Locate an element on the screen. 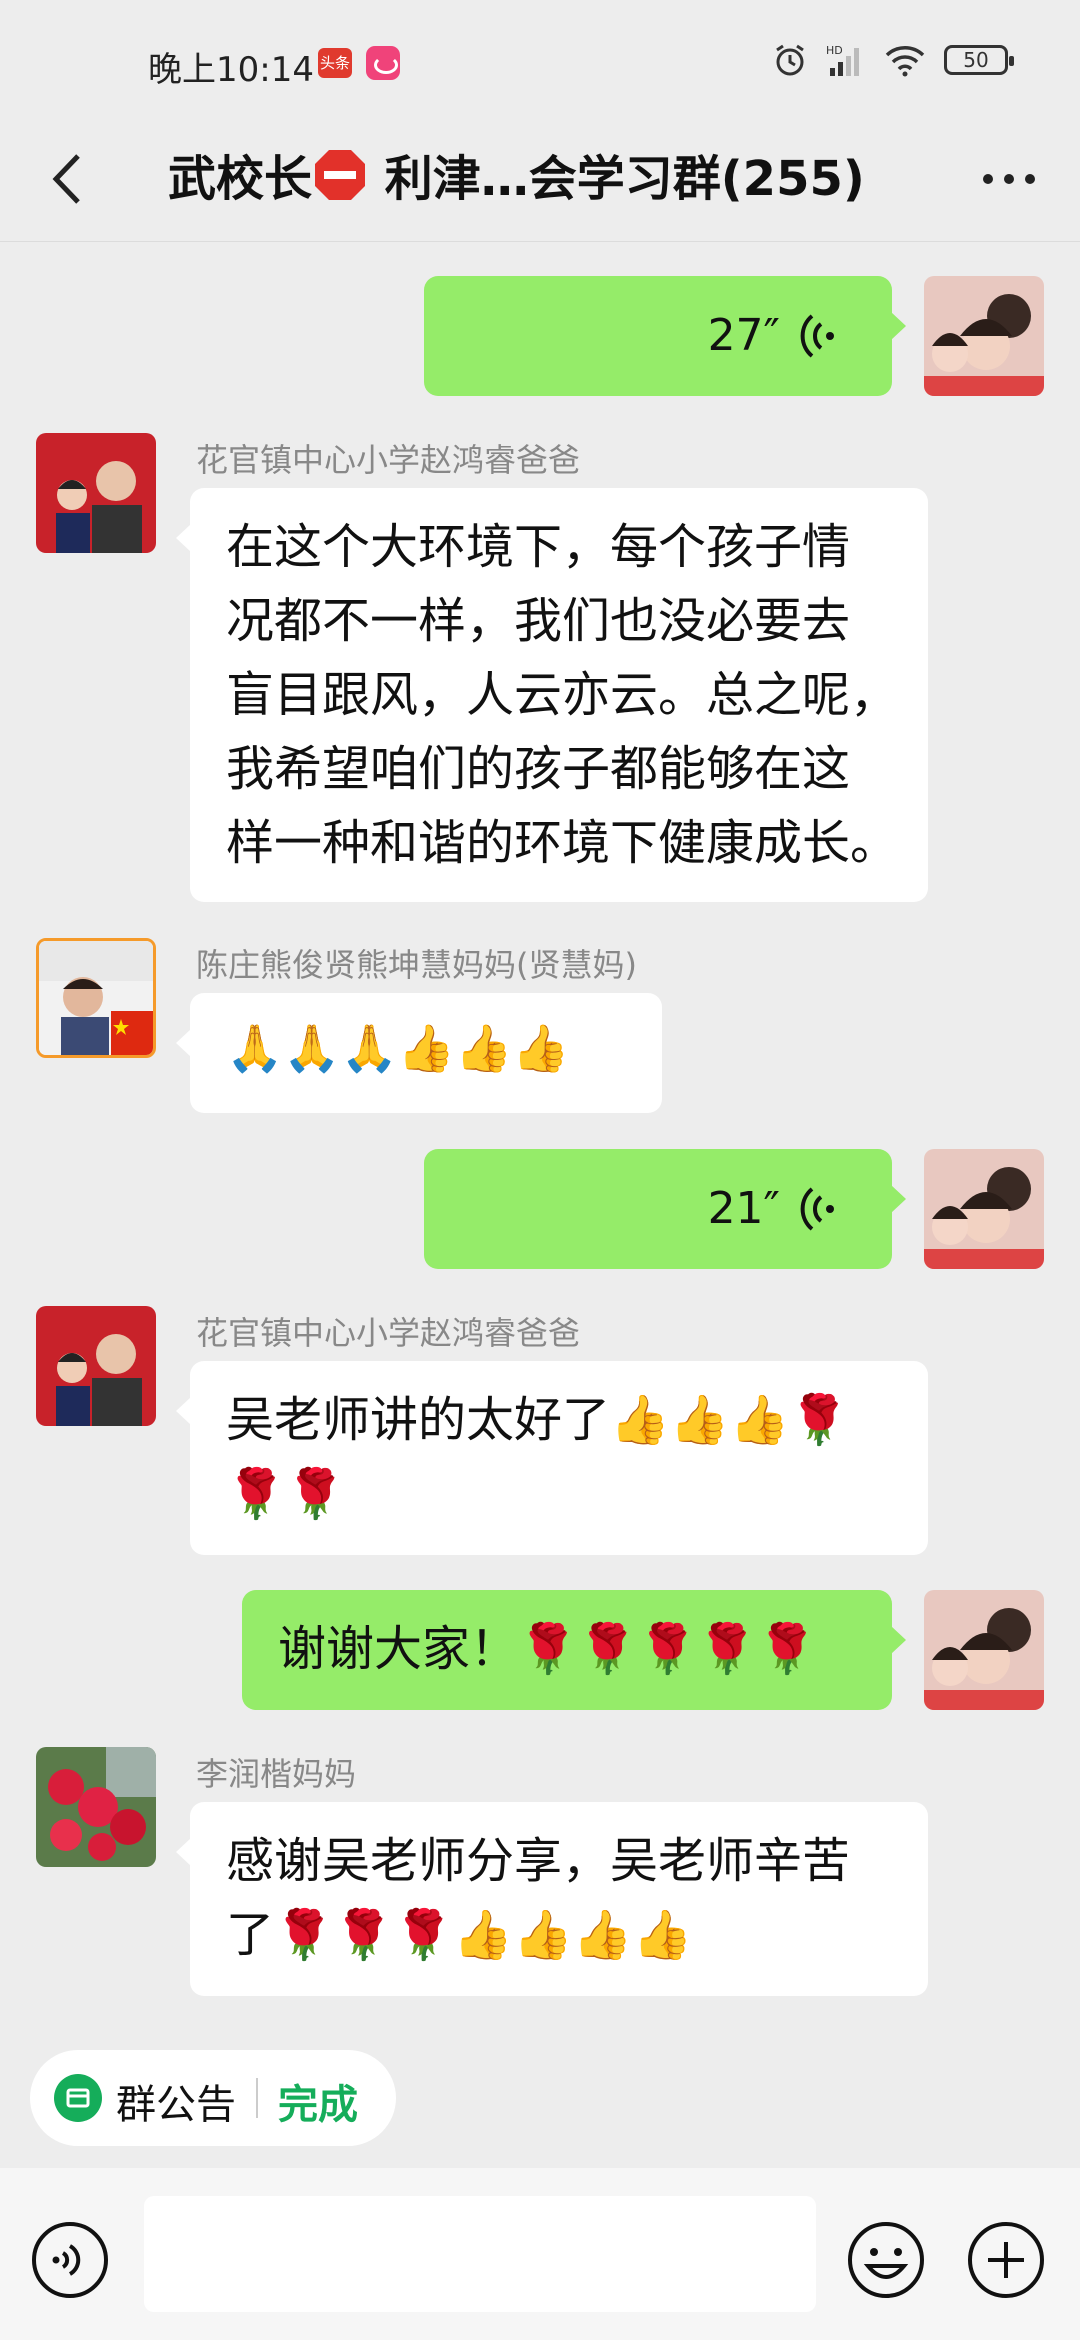 Image resolution: width=1080 pixels, height=2340 pixels. message-line: 盲目跟风，人云亦云。总之呢， is located at coordinates (562, 695).